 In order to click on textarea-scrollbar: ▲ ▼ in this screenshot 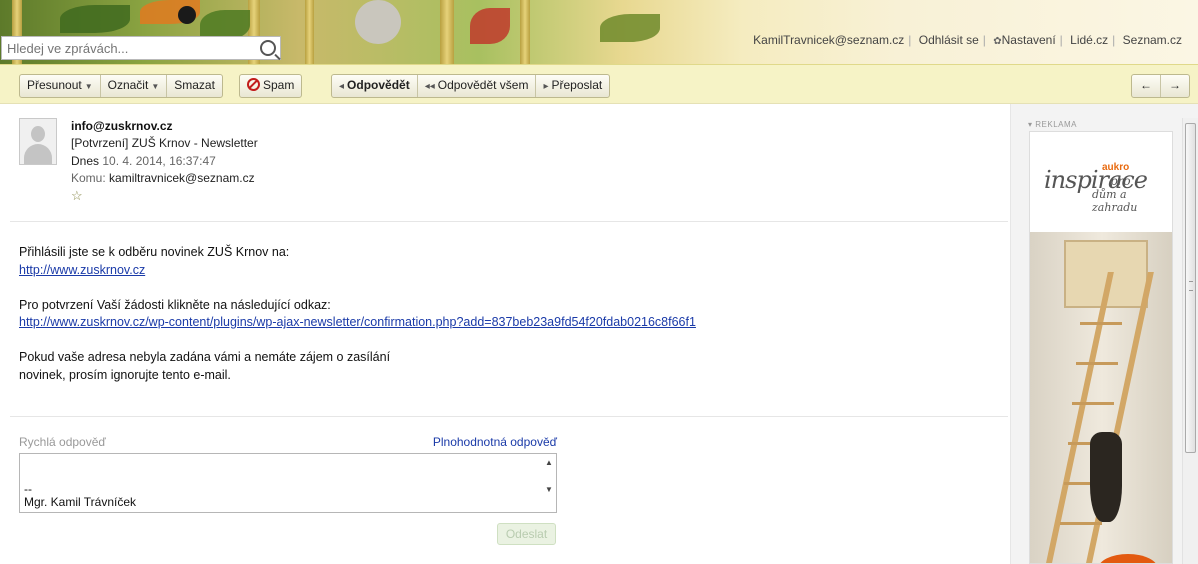, I will do `click(549, 483)`.